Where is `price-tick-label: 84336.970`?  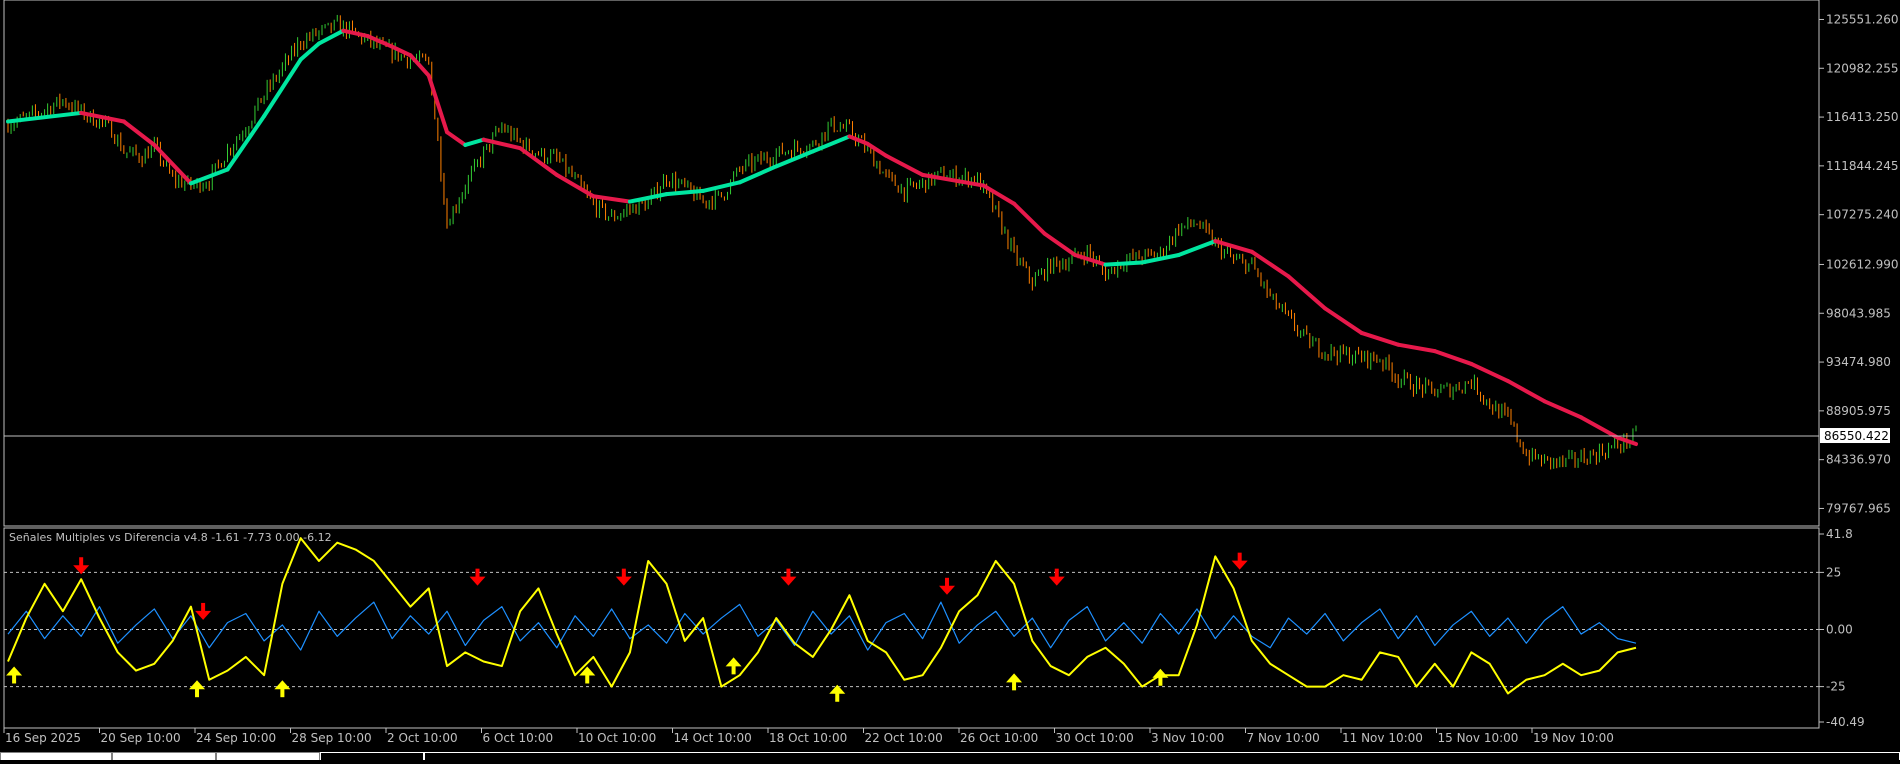 price-tick-label: 84336.970 is located at coordinates (1858, 460).